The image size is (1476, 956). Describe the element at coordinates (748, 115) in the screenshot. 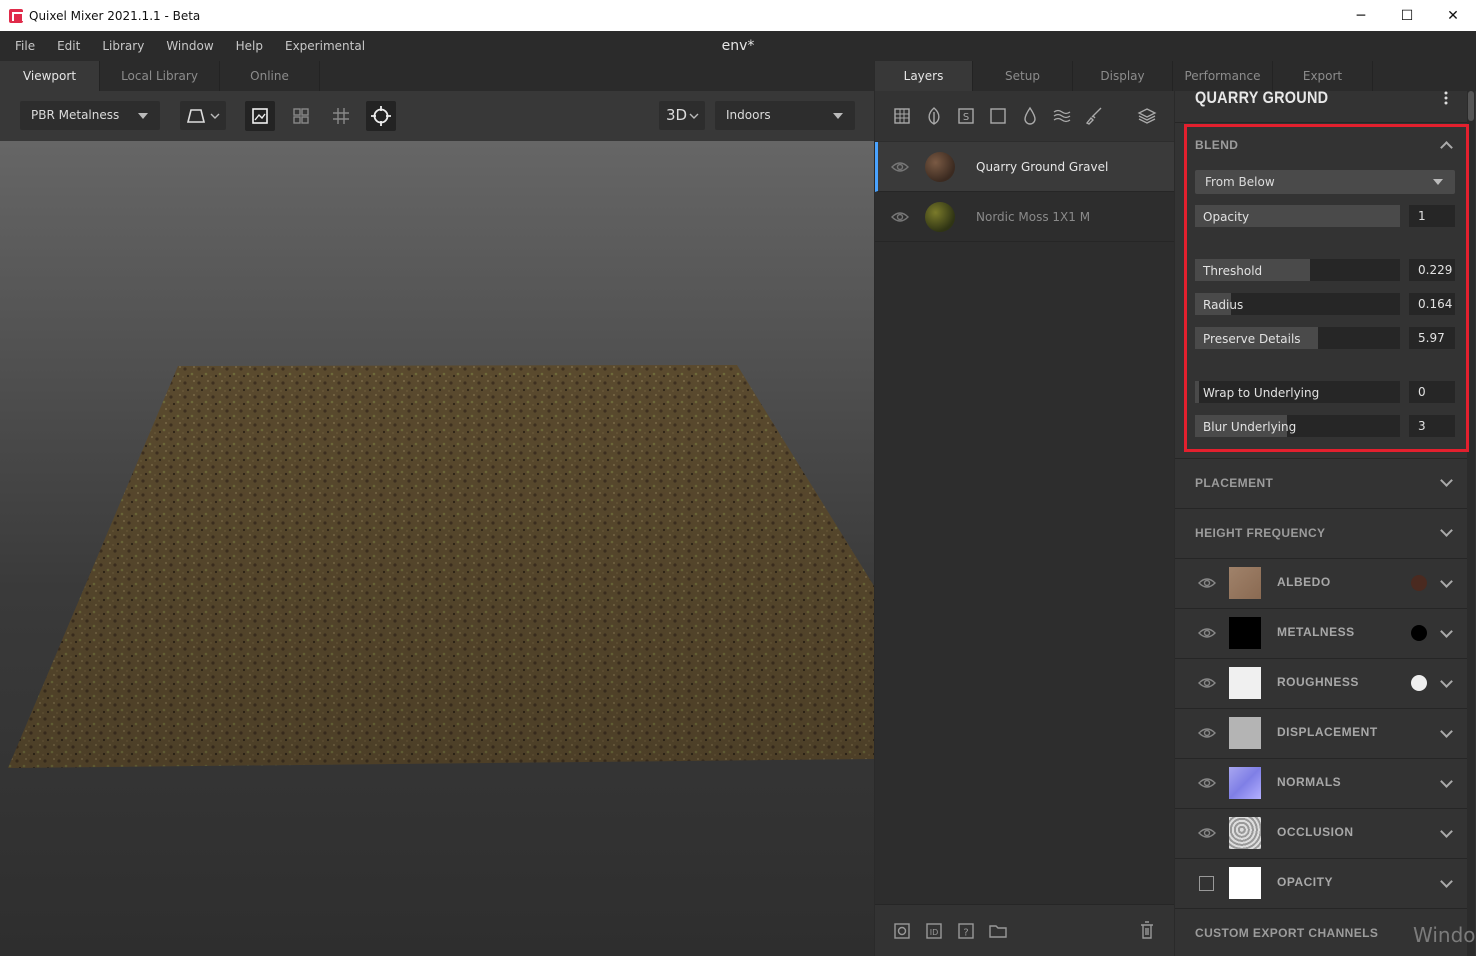

I see `environment-label: Indoors` at that location.